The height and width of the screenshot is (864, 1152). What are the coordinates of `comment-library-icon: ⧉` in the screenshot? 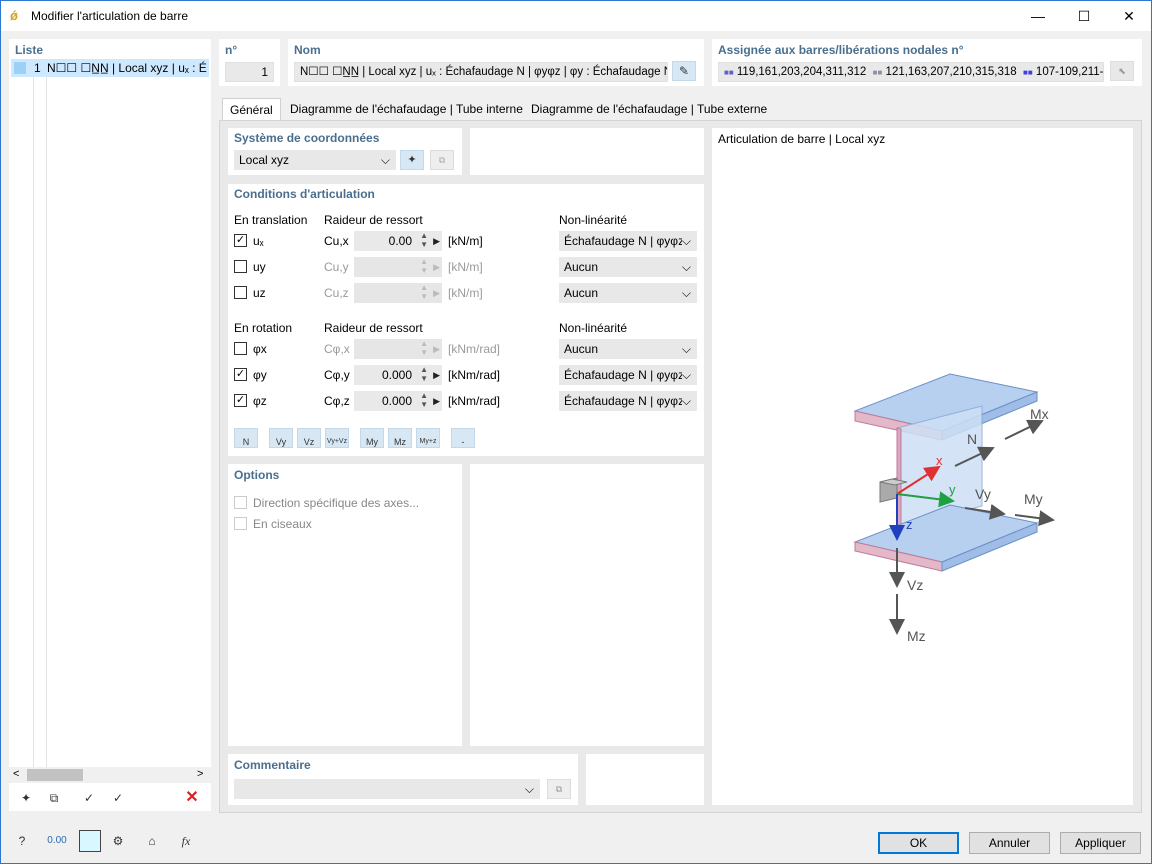 It's located at (559, 789).